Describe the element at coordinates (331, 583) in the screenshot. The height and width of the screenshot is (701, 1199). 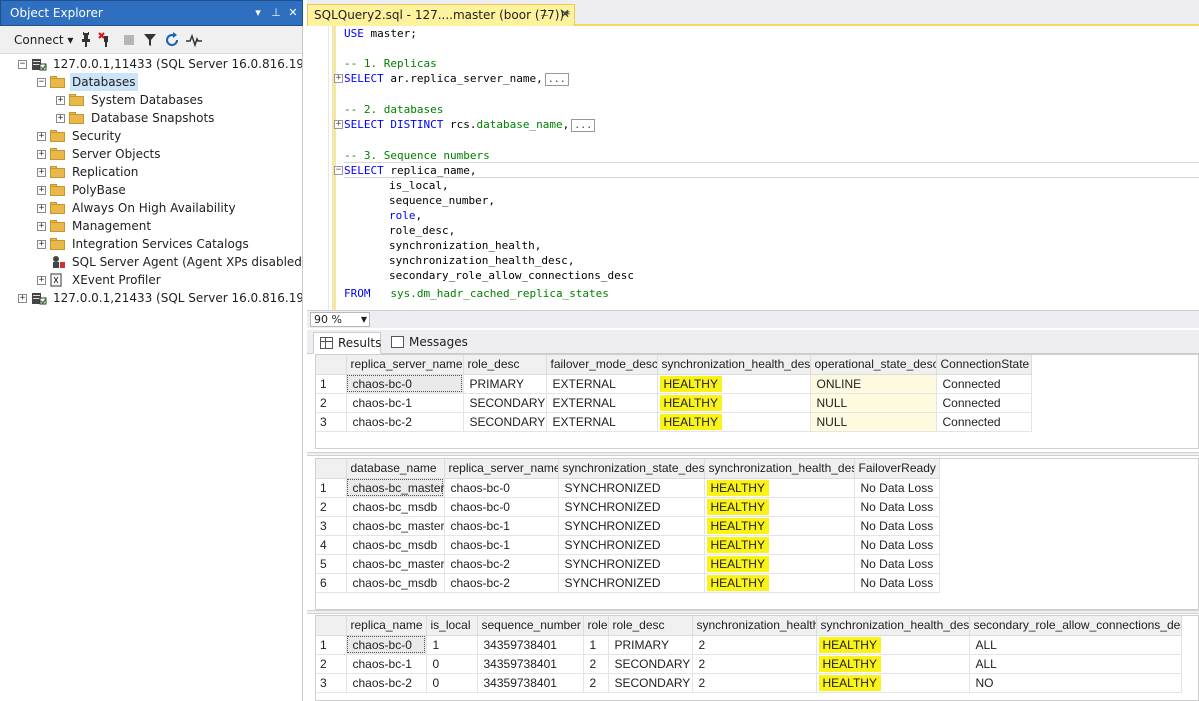
I see `row-number: 6` at that location.